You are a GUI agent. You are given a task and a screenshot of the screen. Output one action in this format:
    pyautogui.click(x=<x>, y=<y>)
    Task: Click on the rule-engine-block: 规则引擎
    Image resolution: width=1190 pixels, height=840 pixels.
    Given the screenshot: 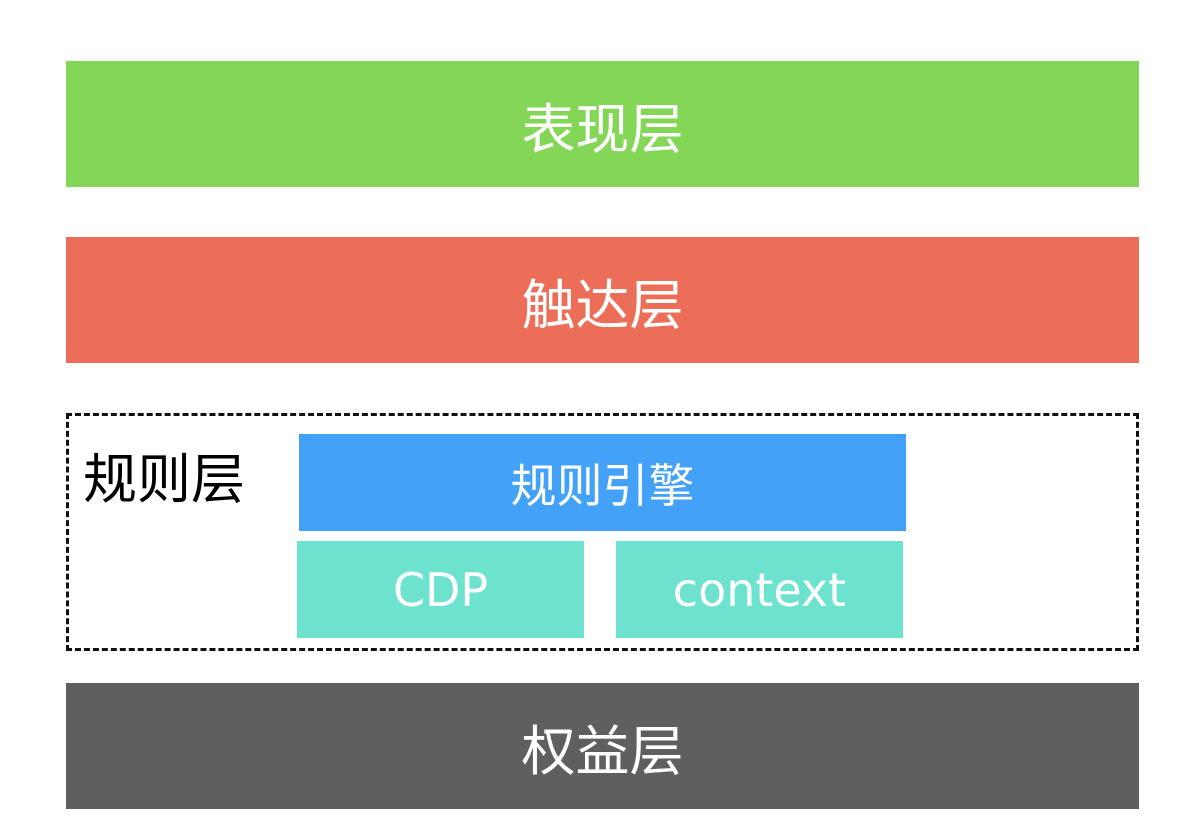 What is the action you would take?
    pyautogui.click(x=602, y=482)
    